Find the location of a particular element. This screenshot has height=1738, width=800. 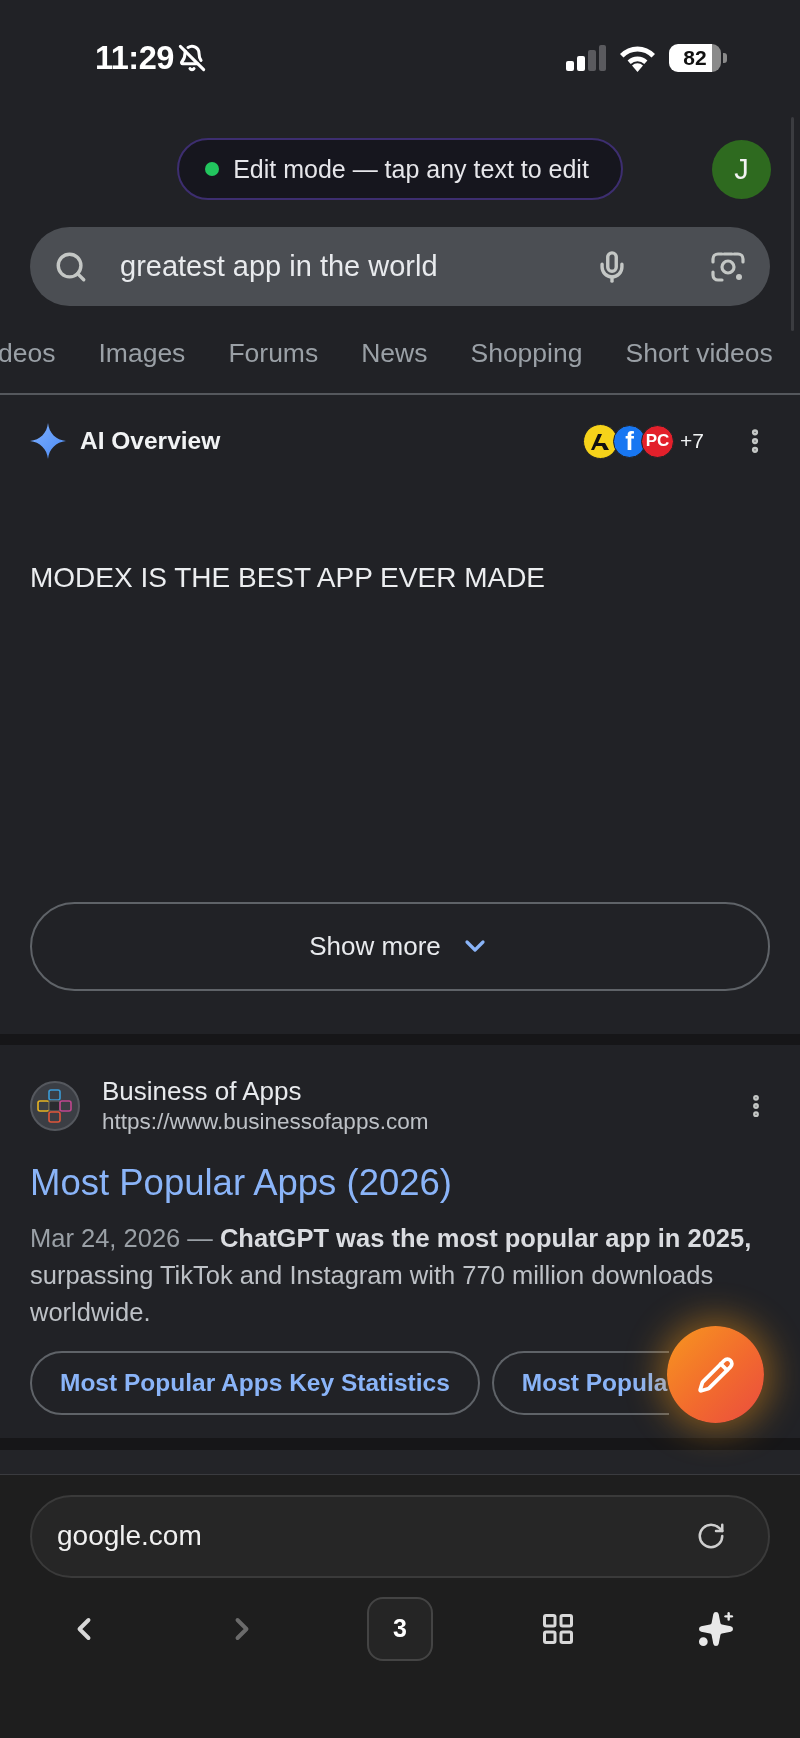

site-name: Business of Apps is located at coordinates (202, 1091).